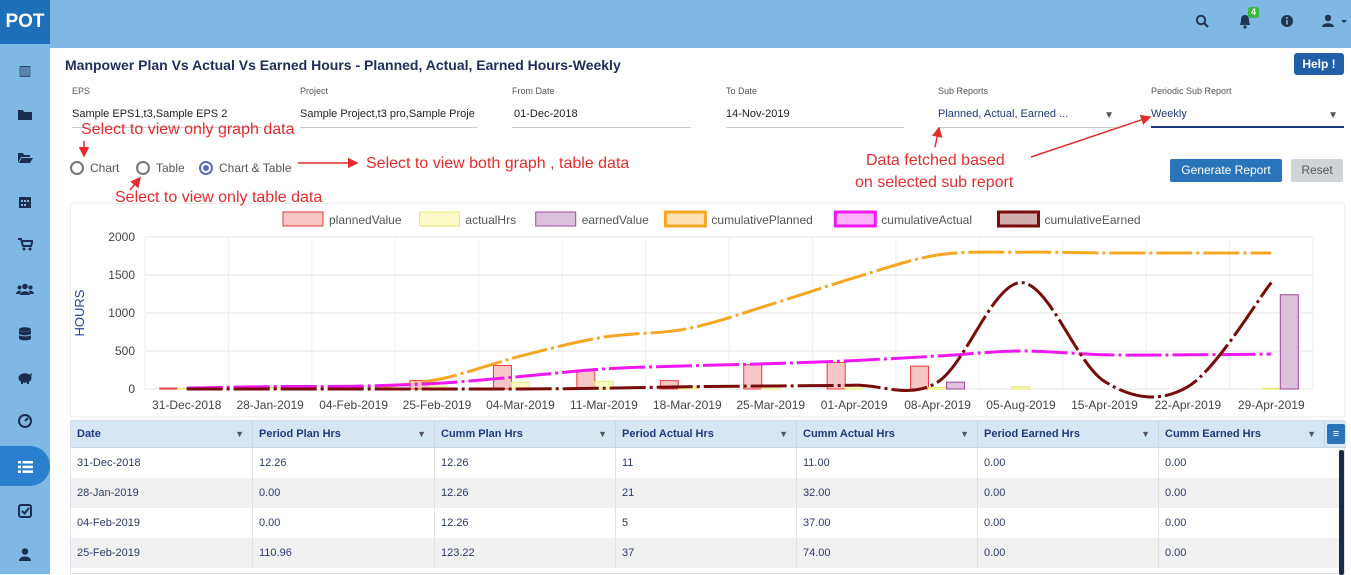  Describe the element at coordinates (685, 219) in the screenshot. I see `legend-swatch-cumulativePlanned` at that location.